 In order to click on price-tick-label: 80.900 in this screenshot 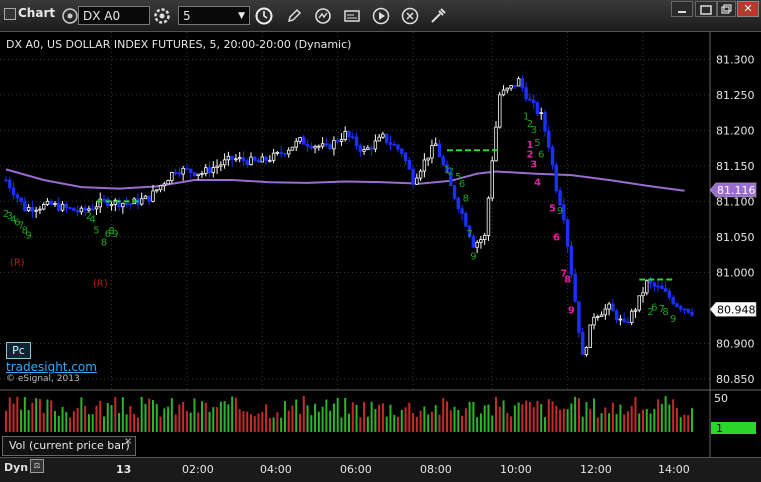, I will do `click(735, 343)`.